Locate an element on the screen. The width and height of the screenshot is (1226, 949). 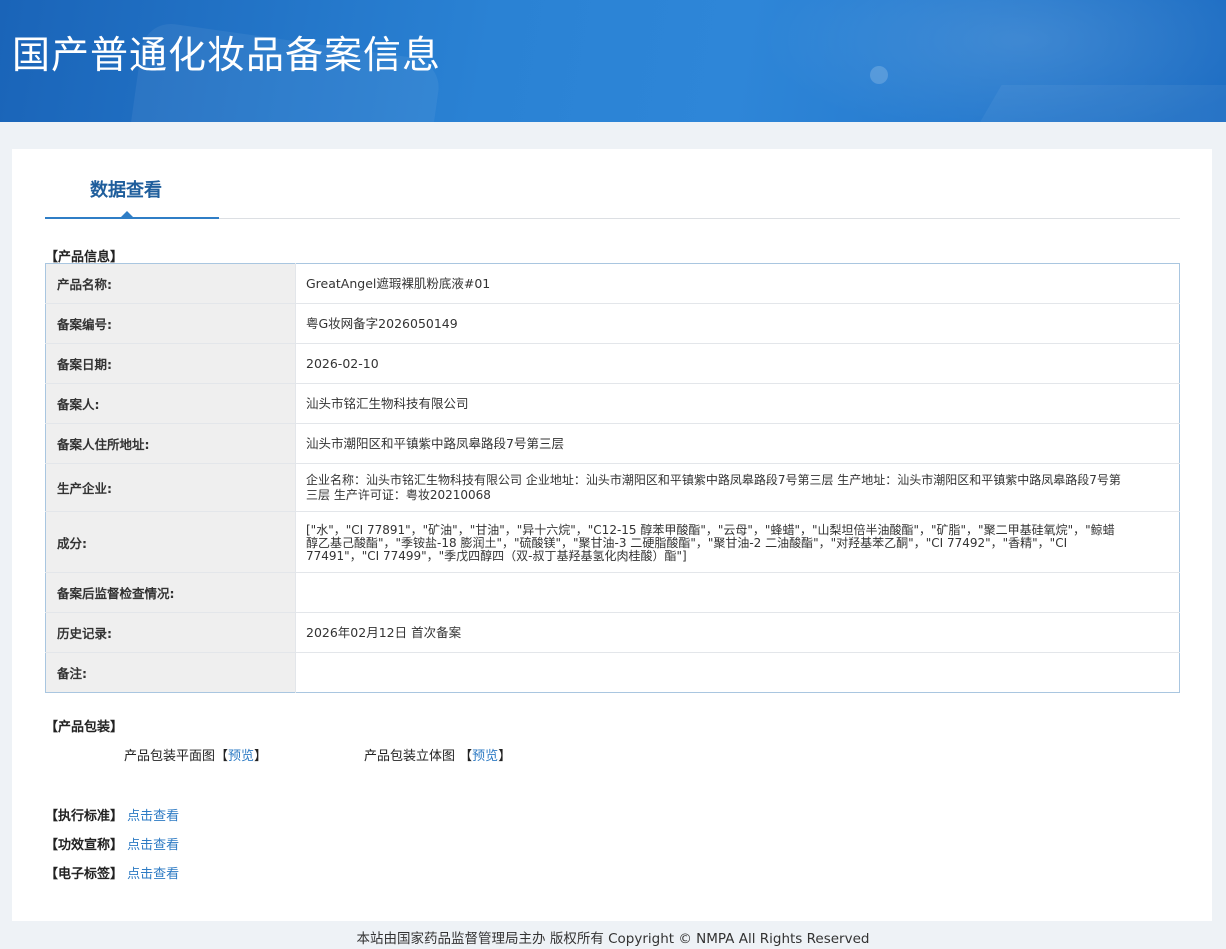
packaging-flat-label: 产品包装平面图 is located at coordinates (170, 756).